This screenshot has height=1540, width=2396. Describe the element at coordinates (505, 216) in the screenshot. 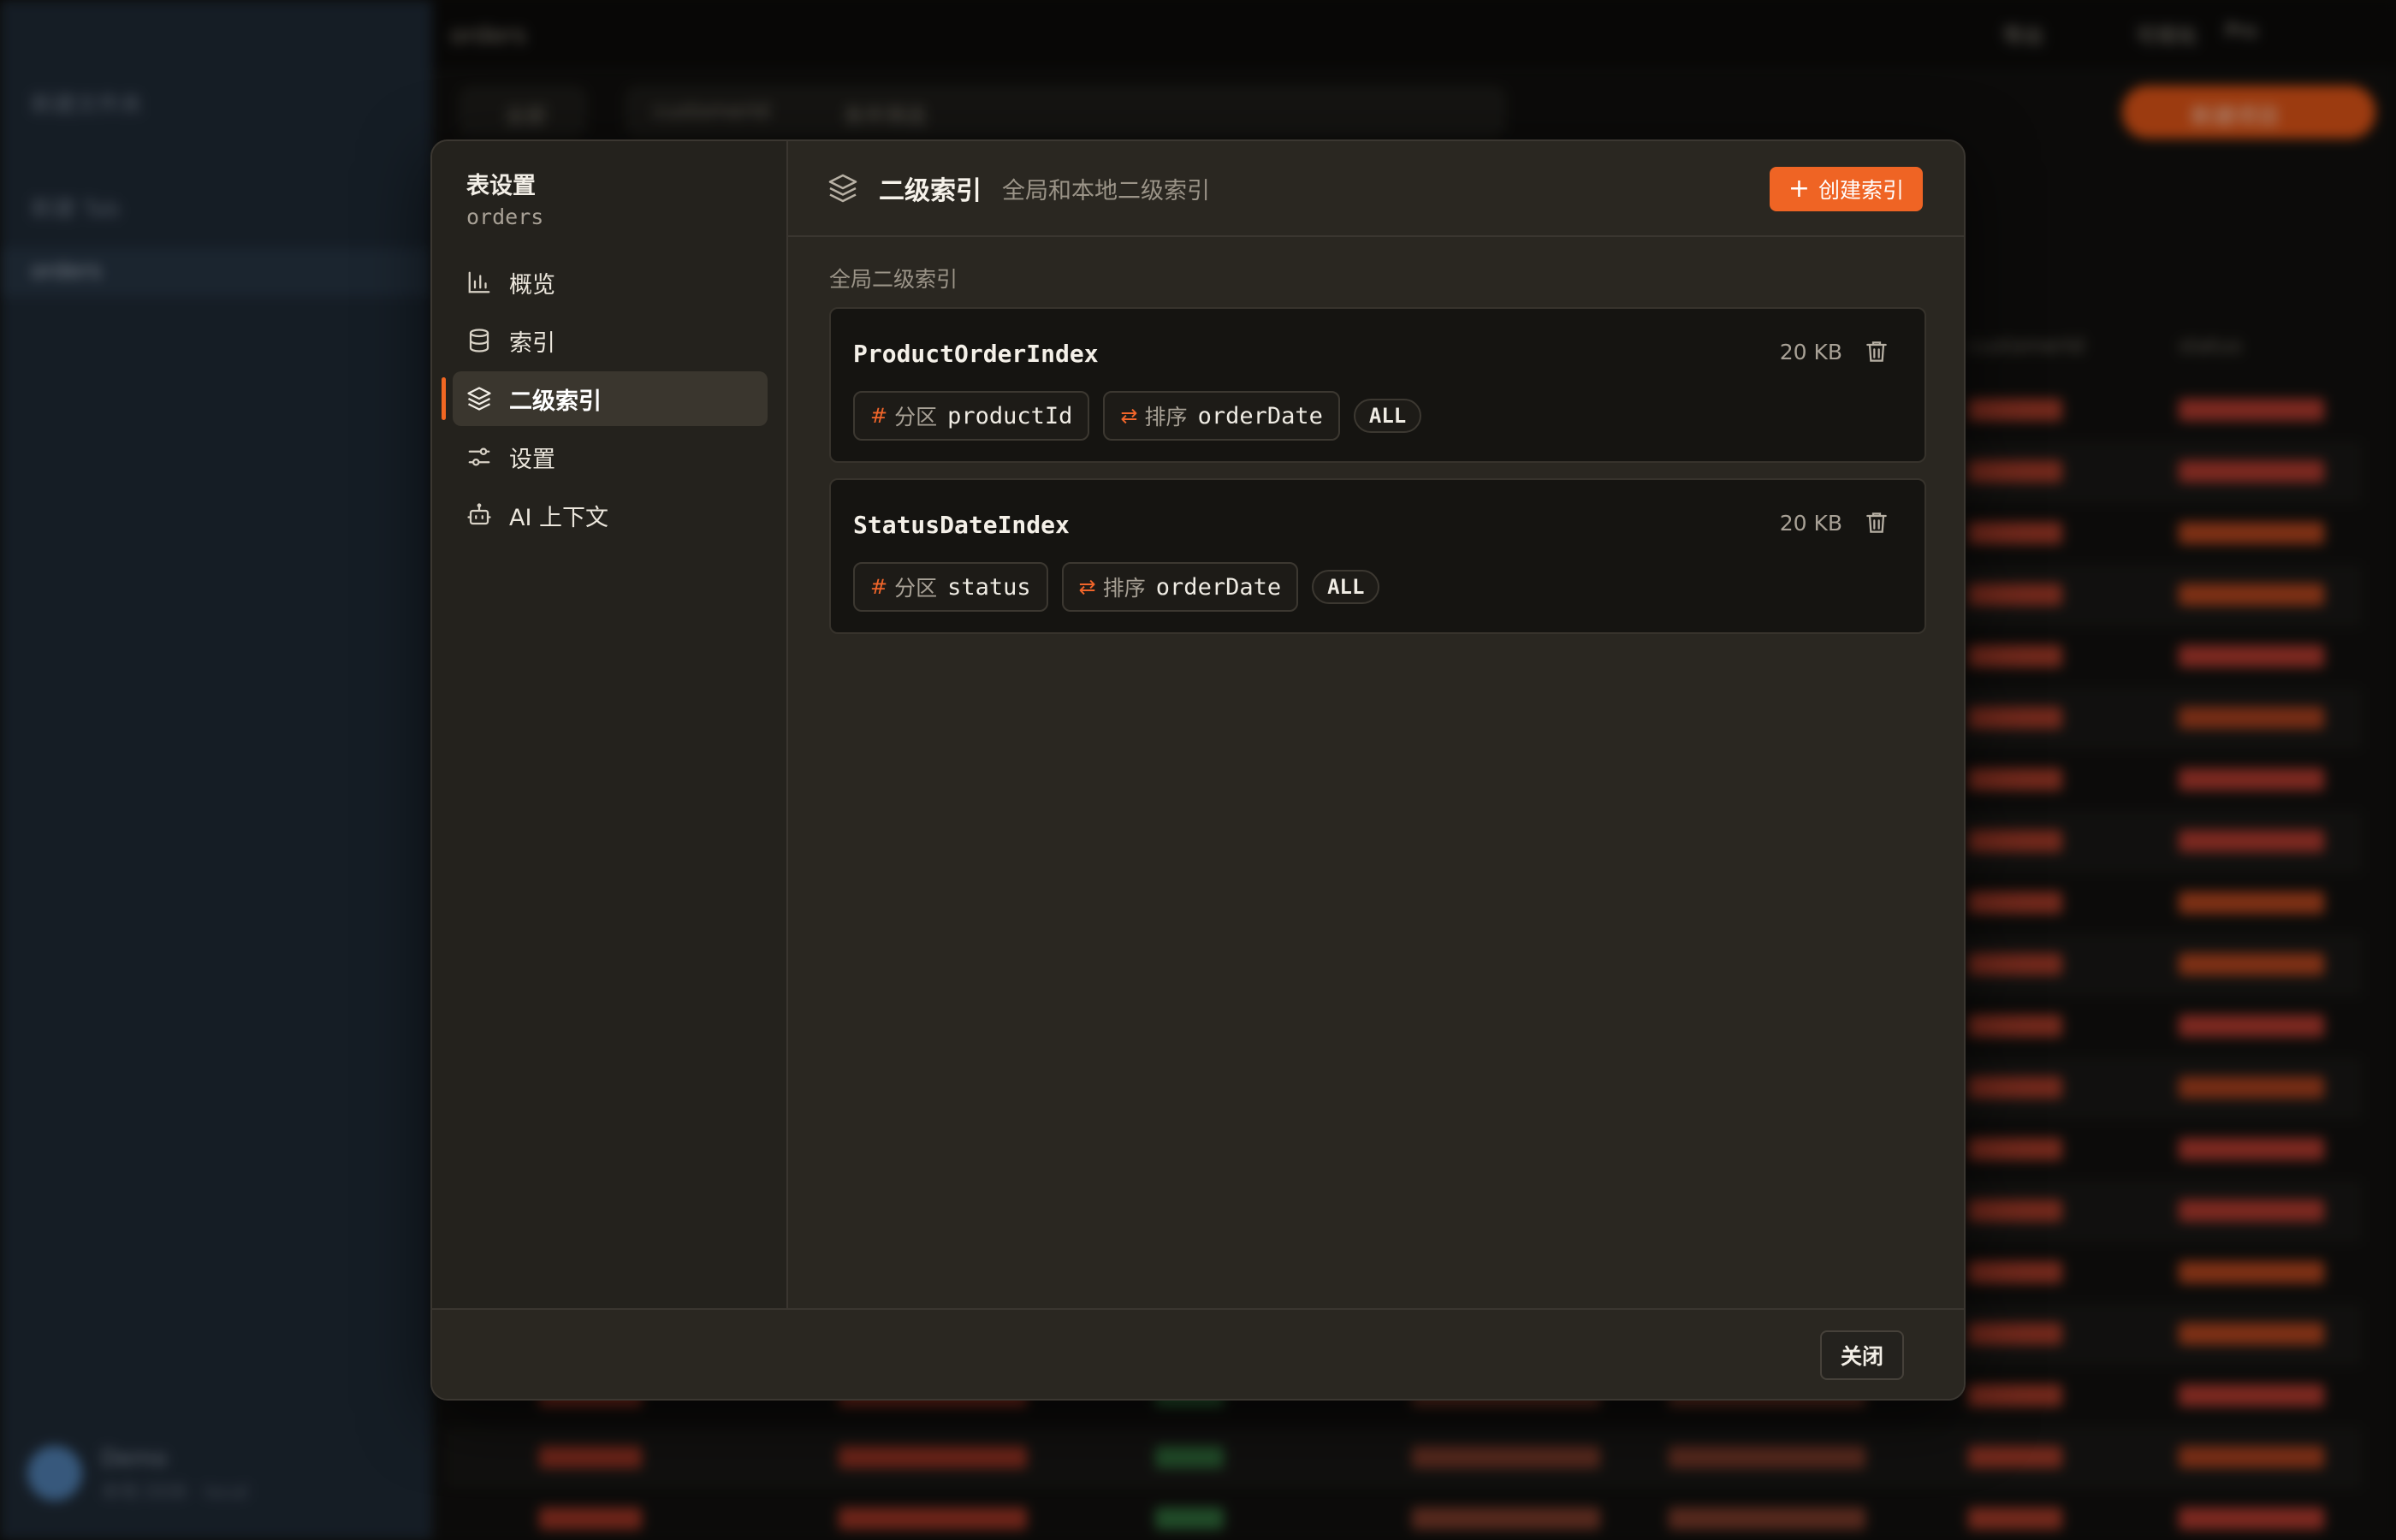

I see `dialog-table-name: orders` at that location.